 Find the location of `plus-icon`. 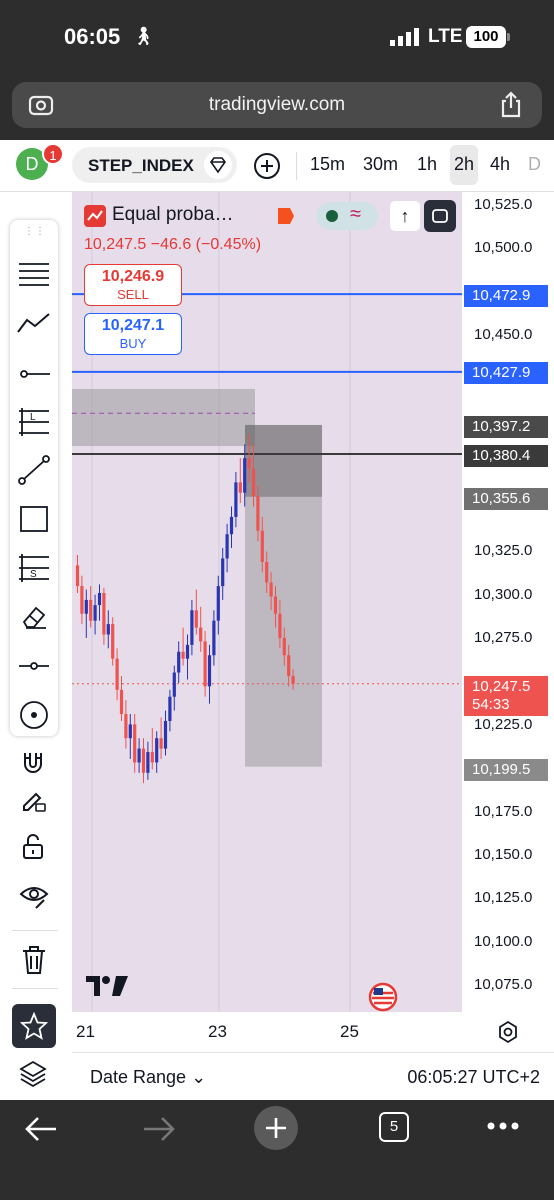

plus-icon is located at coordinates (276, 1128).